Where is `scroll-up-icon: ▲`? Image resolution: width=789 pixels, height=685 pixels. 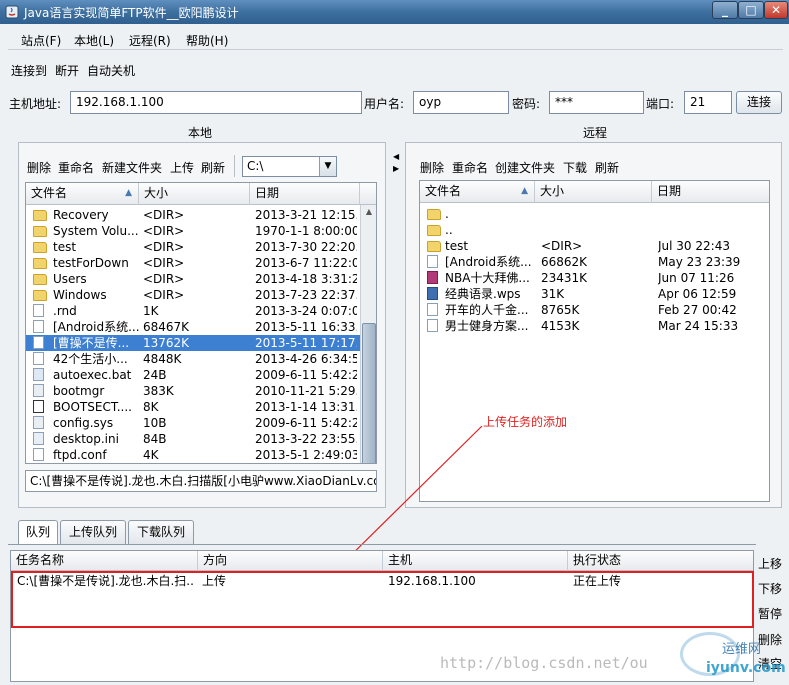
scroll-up-icon: ▲ is located at coordinates (368, 211).